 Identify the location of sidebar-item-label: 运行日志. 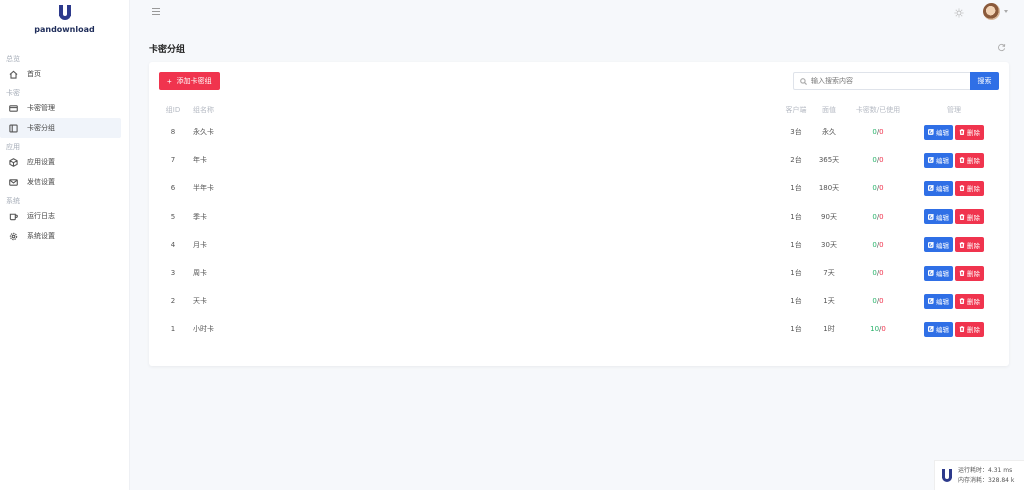
(41, 216).